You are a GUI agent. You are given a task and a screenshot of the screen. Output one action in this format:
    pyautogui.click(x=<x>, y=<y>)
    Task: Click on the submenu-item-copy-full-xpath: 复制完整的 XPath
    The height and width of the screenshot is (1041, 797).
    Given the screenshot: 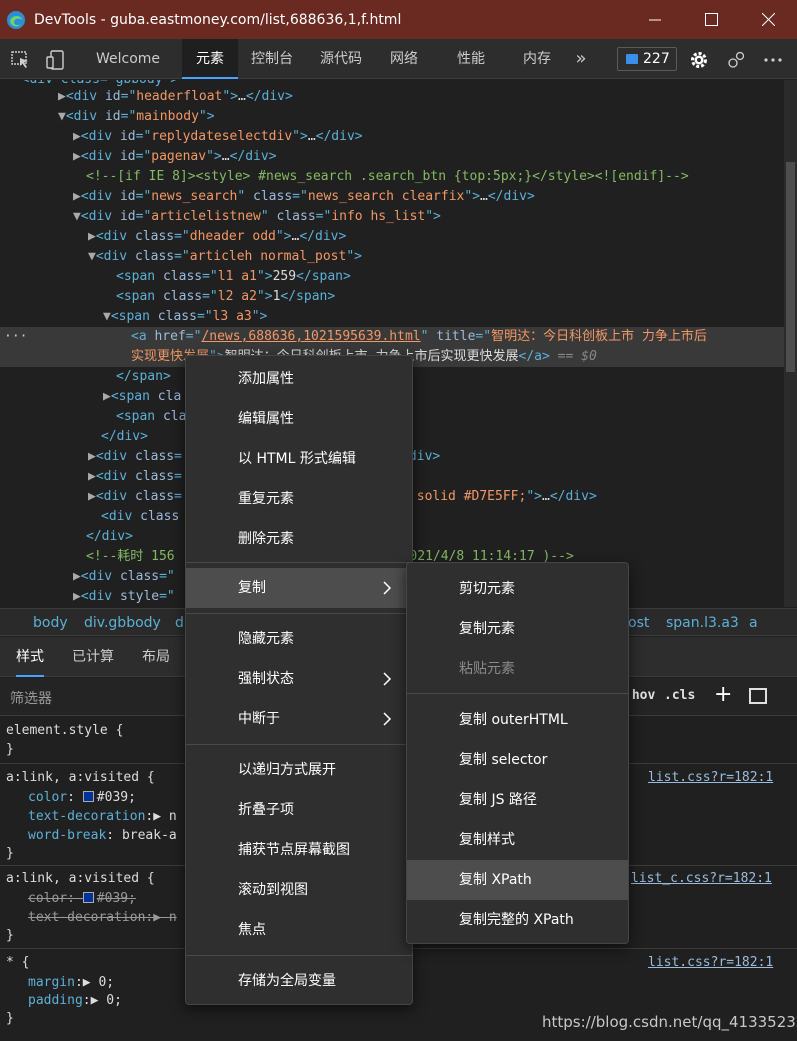 What is the action you would take?
    pyautogui.click(x=517, y=920)
    